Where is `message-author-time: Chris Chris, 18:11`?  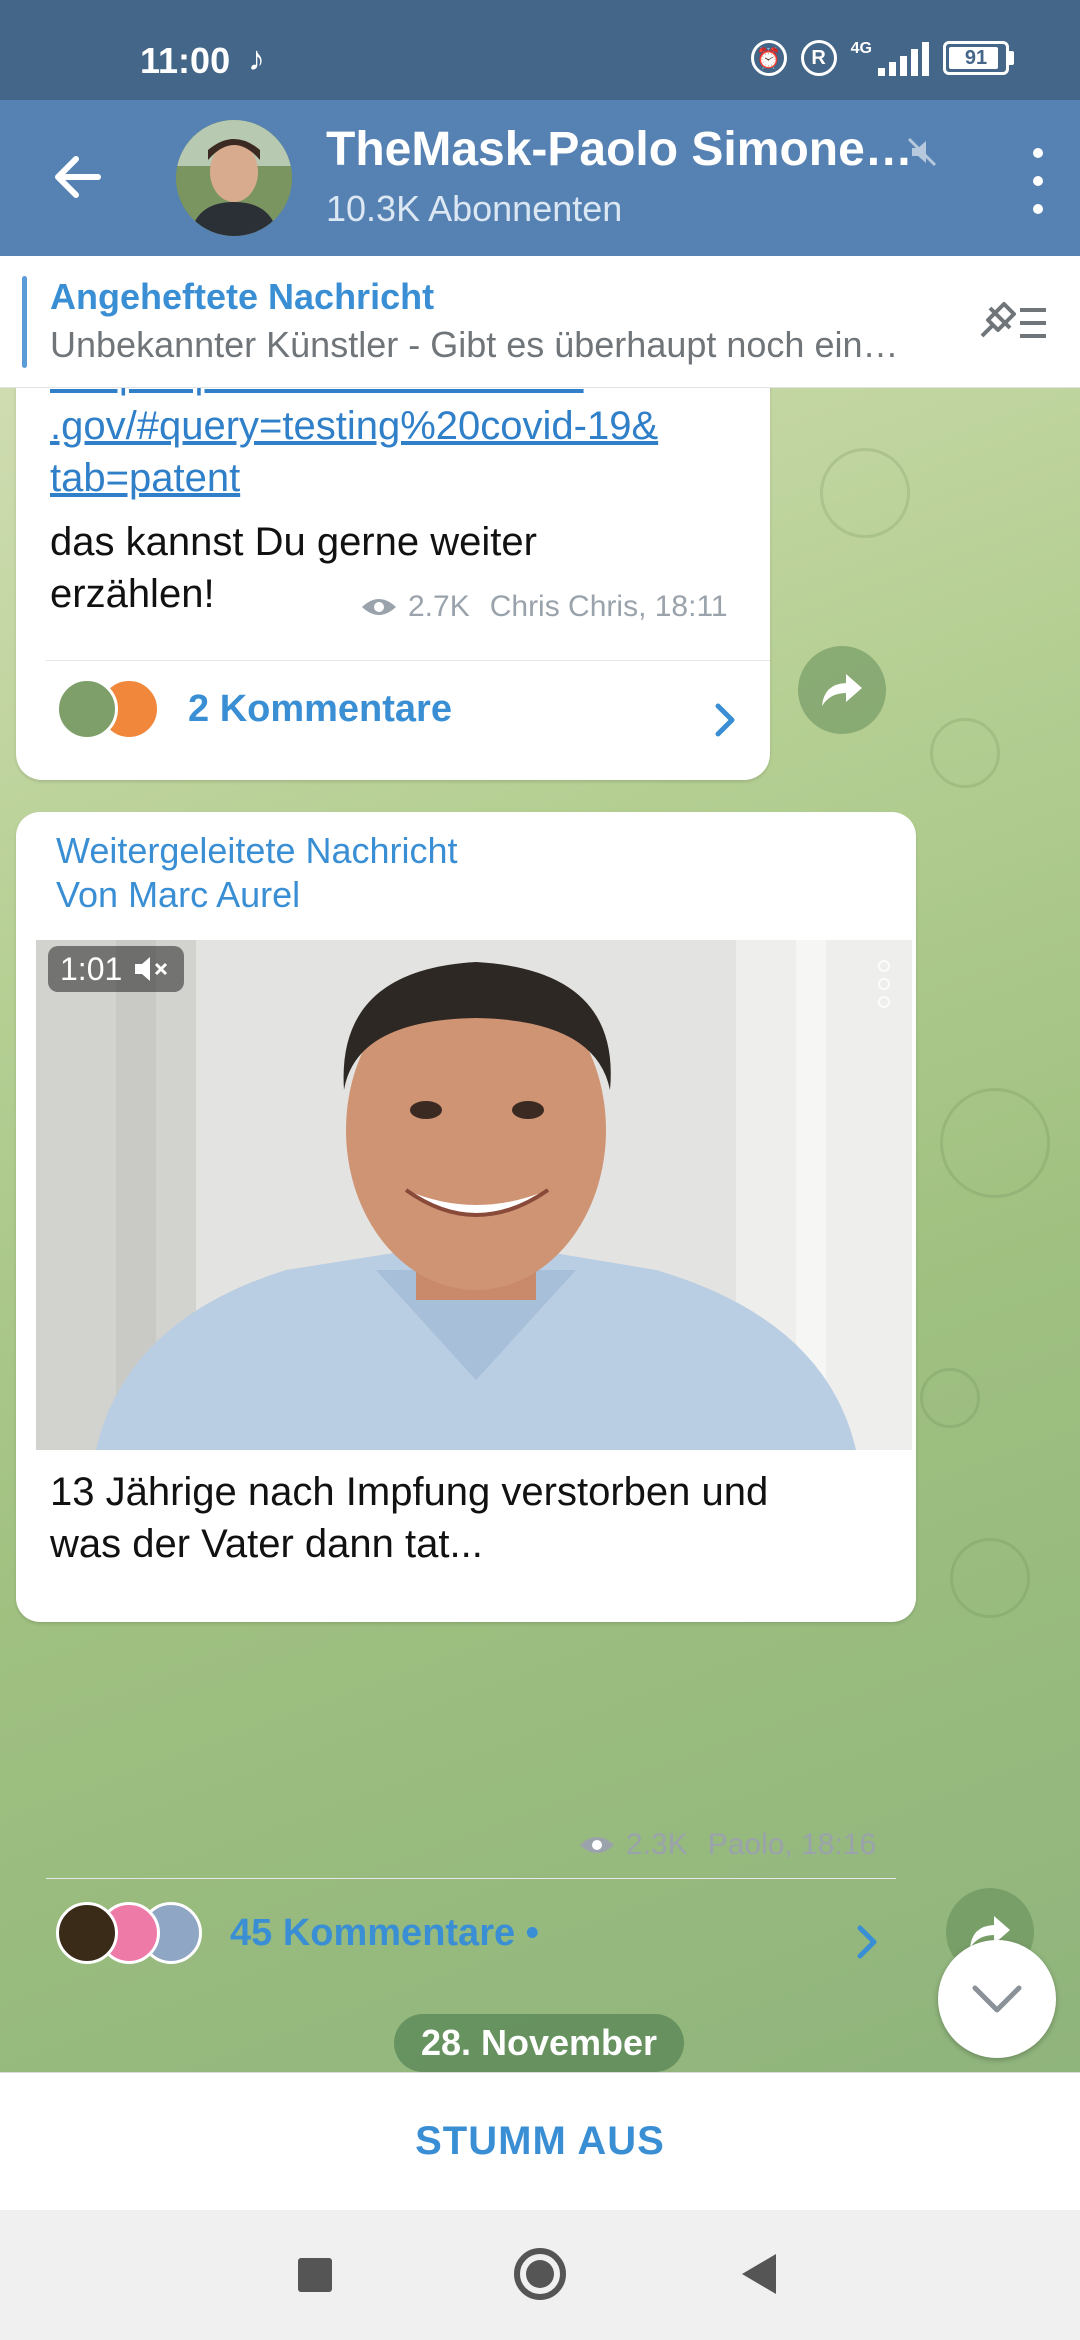
message-author-time: Chris Chris, 18:11 is located at coordinates (608, 606).